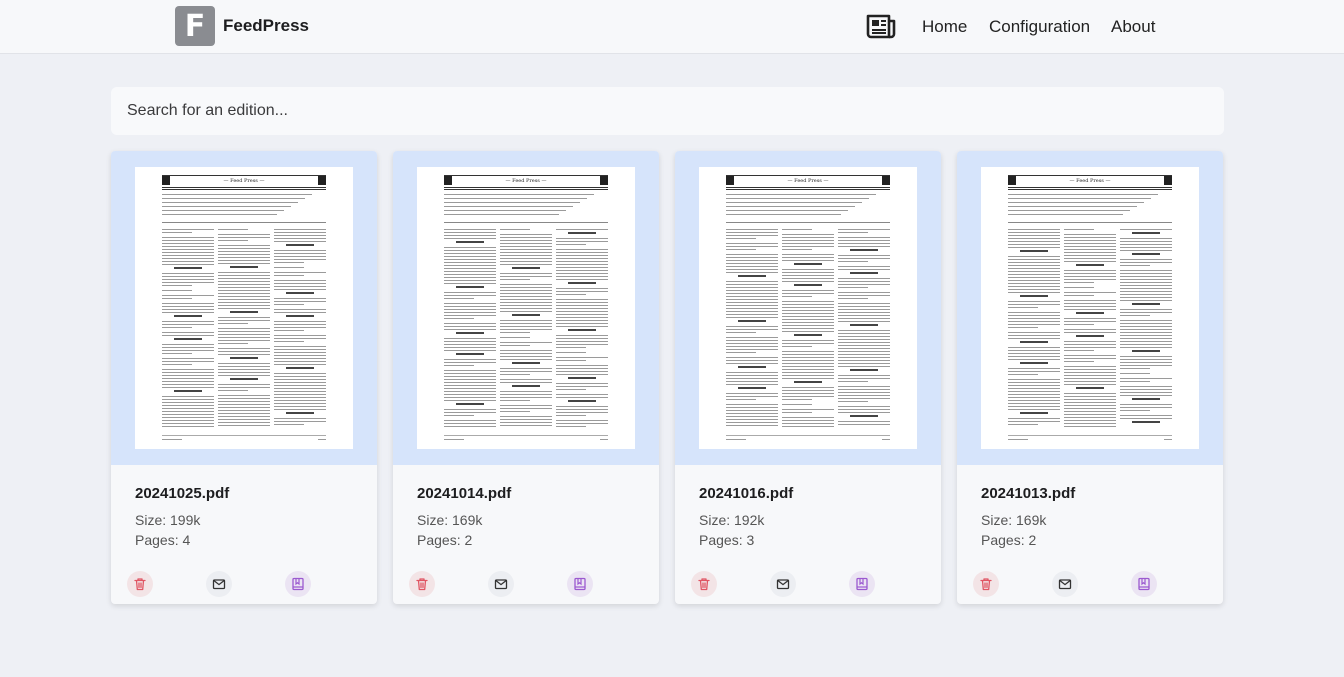  Describe the element at coordinates (881, 26) in the screenshot. I see `newspaper-icon` at that location.